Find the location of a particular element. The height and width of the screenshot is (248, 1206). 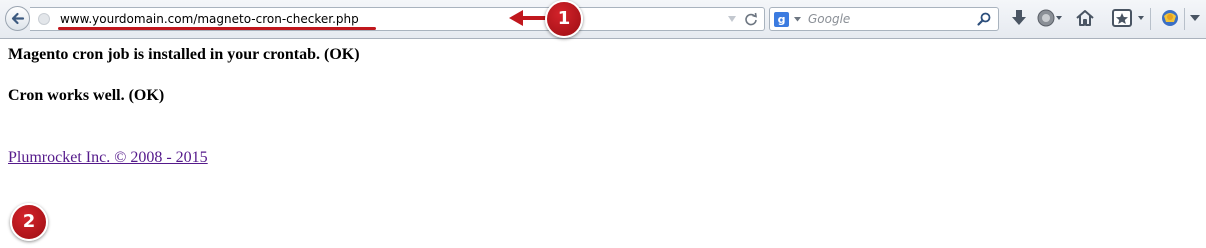

footer-copyright-link: Plumrocket Inc. © 2008 - 2015 is located at coordinates (108, 158).